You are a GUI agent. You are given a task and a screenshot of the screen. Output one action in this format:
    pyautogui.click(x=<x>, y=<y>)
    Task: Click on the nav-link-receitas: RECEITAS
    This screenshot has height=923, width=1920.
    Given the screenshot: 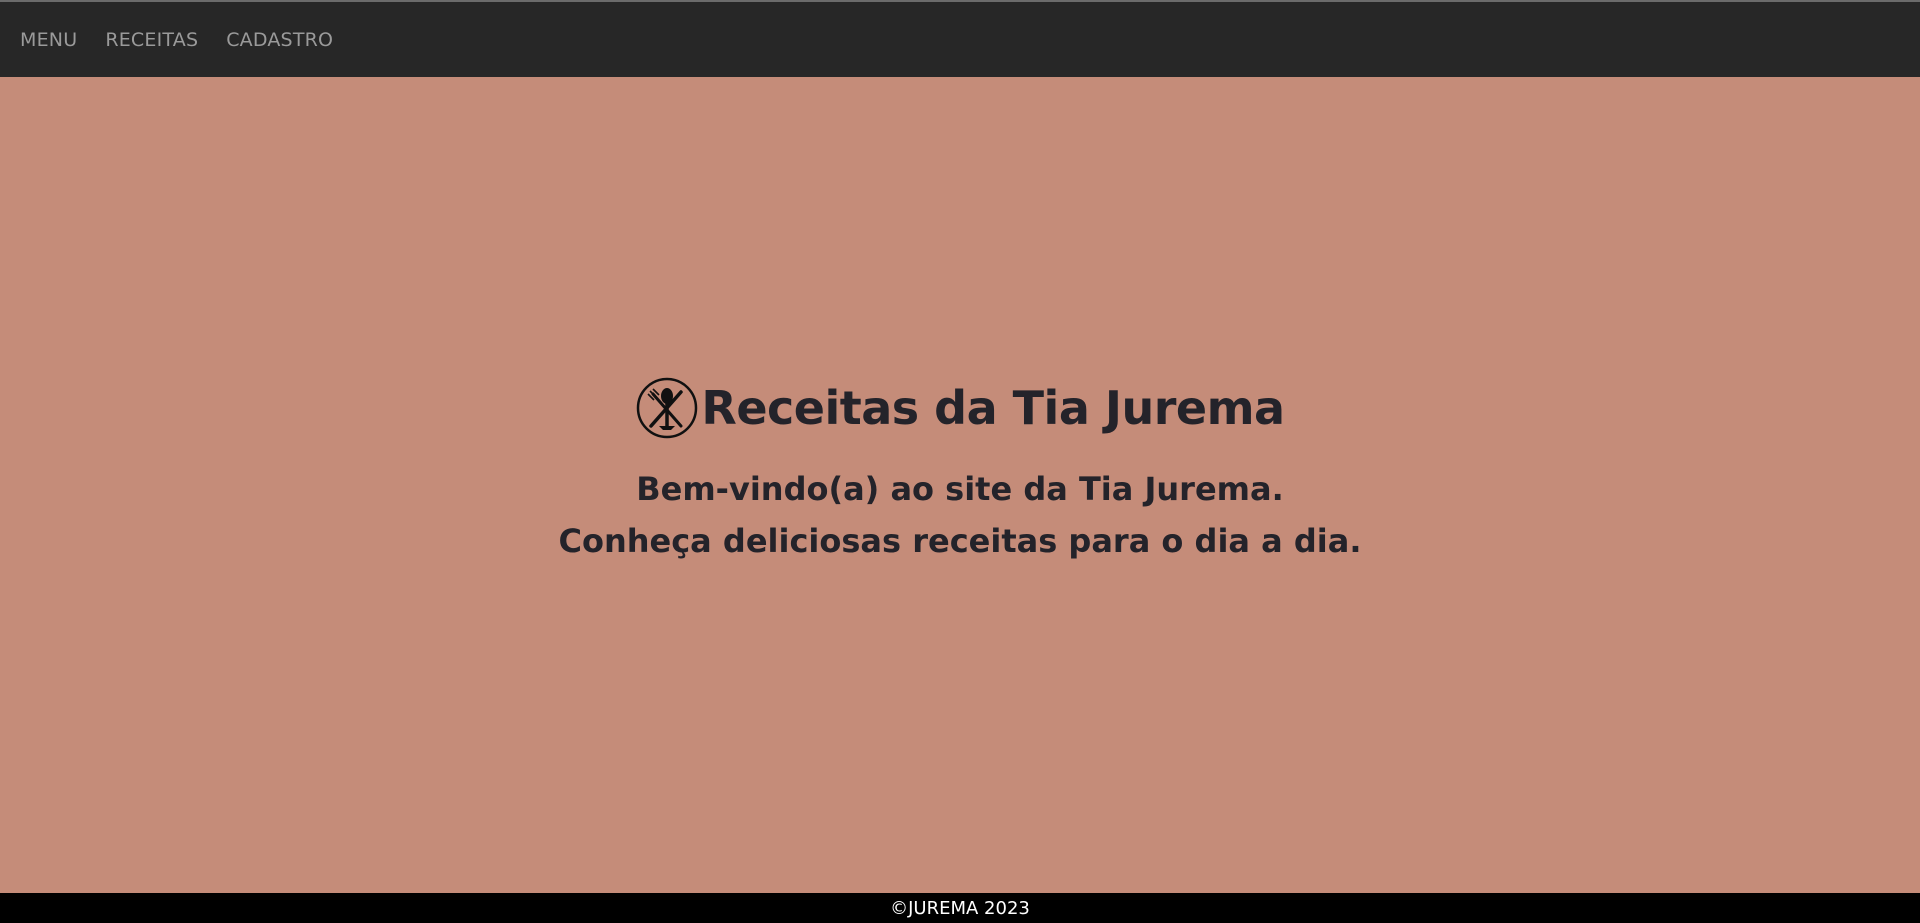 What is the action you would take?
    pyautogui.click(x=151, y=40)
    